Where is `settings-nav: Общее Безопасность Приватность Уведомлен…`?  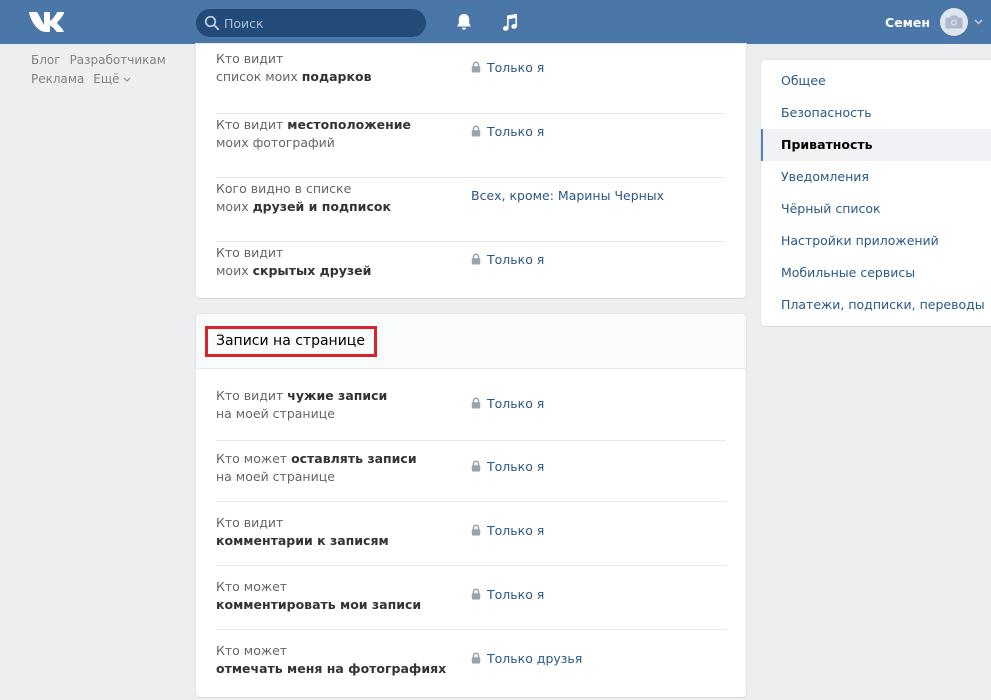
settings-nav: Общее Безопасность Приватность Уведомлен… is located at coordinates (876, 193).